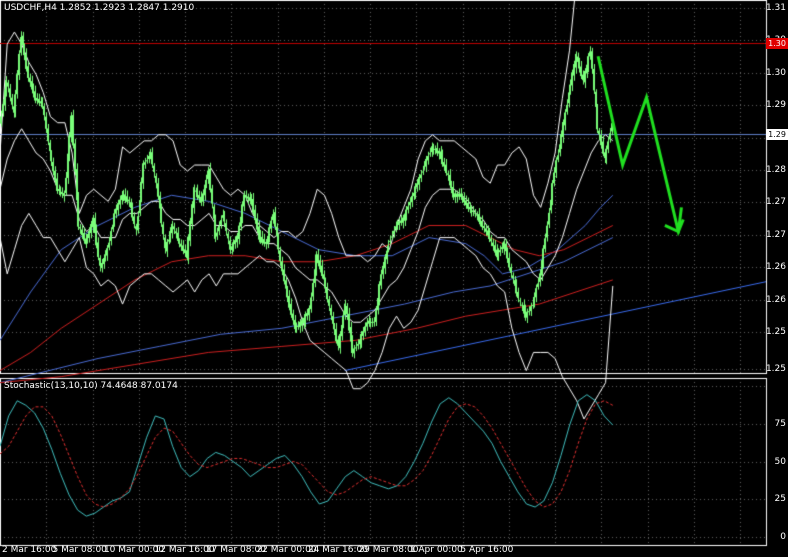 This screenshot has height=557, width=788. What do you see at coordinates (777, 43) in the screenshot?
I see `price-flag: 1.30` at bounding box center [777, 43].